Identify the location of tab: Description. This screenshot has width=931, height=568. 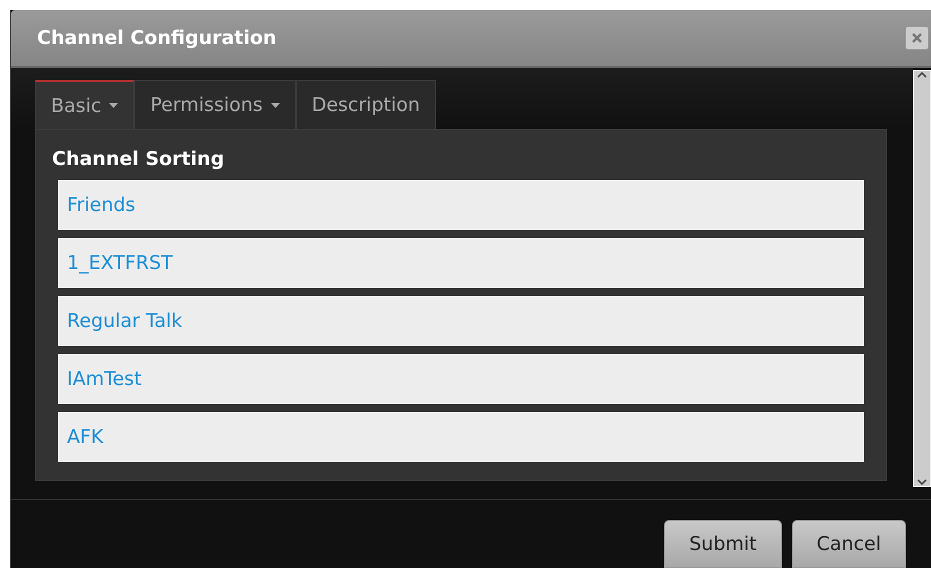
(366, 104).